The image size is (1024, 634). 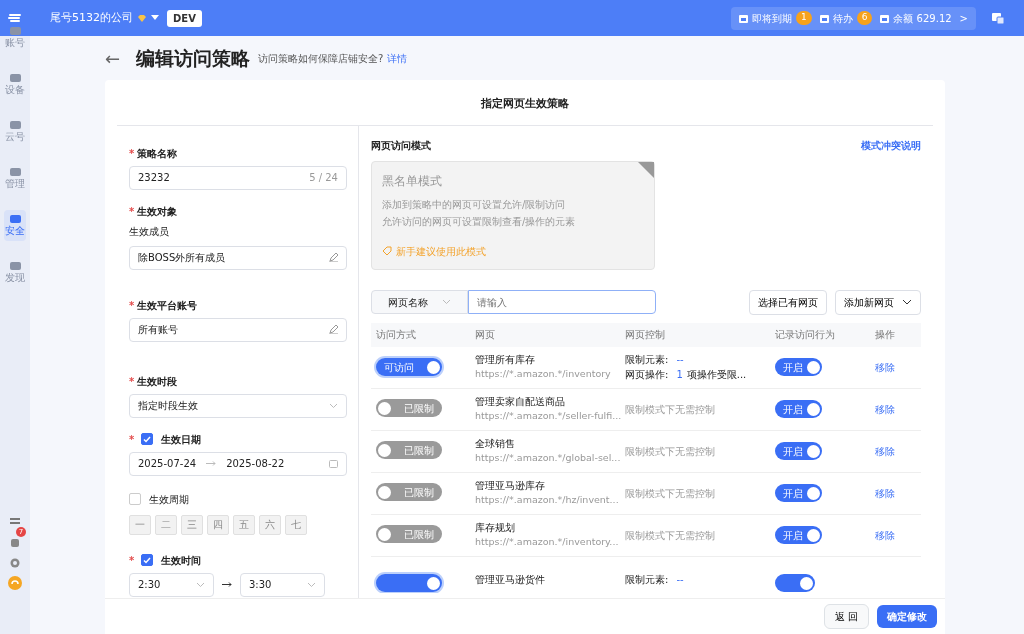 I want to click on column-header: 网页, so click(x=485, y=335).